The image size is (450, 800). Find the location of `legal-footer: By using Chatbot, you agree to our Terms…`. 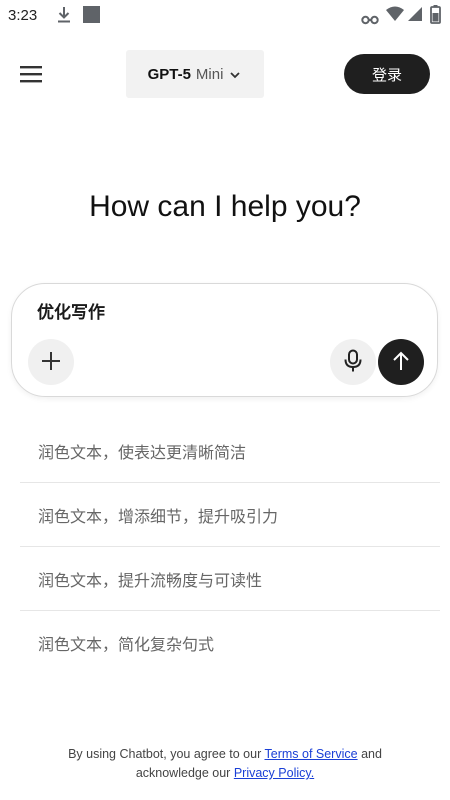

legal-footer: By using Chatbot, you agree to our Terms… is located at coordinates (225, 764).